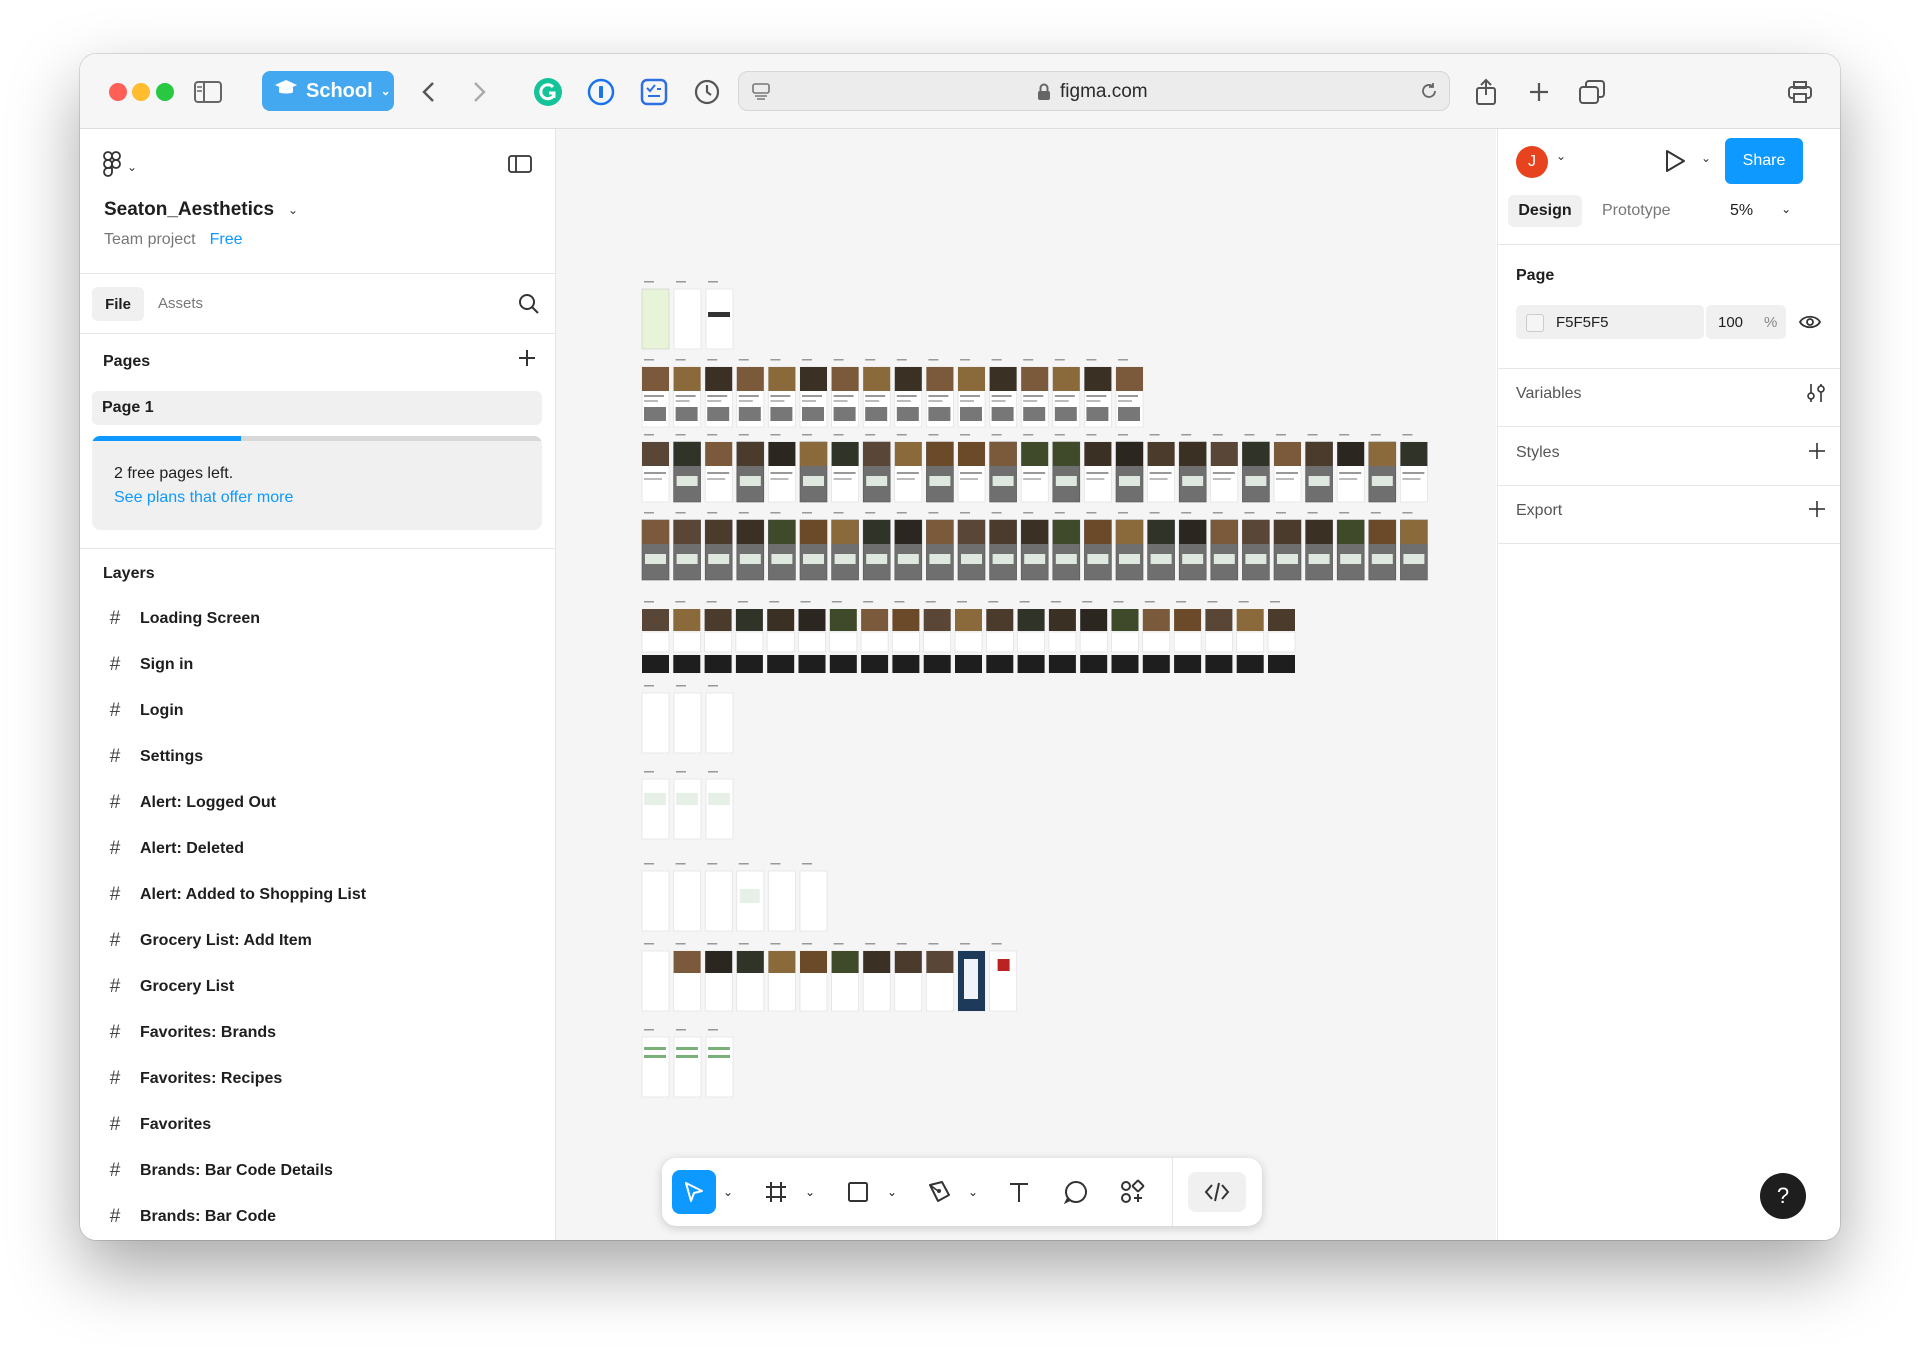 The height and width of the screenshot is (1347, 1920). Describe the element at coordinates (548, 92) in the screenshot. I see `grammarly-extension-icon` at that location.